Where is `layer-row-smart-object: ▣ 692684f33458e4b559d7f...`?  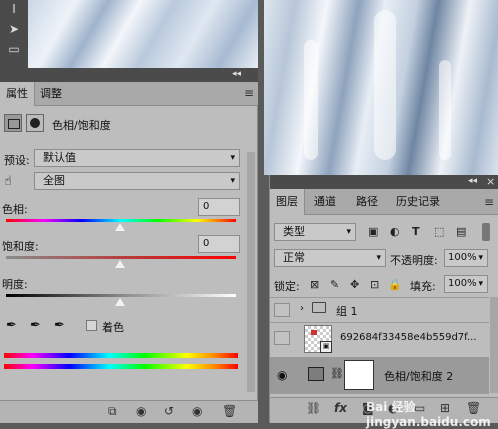
layer-row-smart-object: ▣ 692684f33458e4b559d7f... is located at coordinates (379, 339).